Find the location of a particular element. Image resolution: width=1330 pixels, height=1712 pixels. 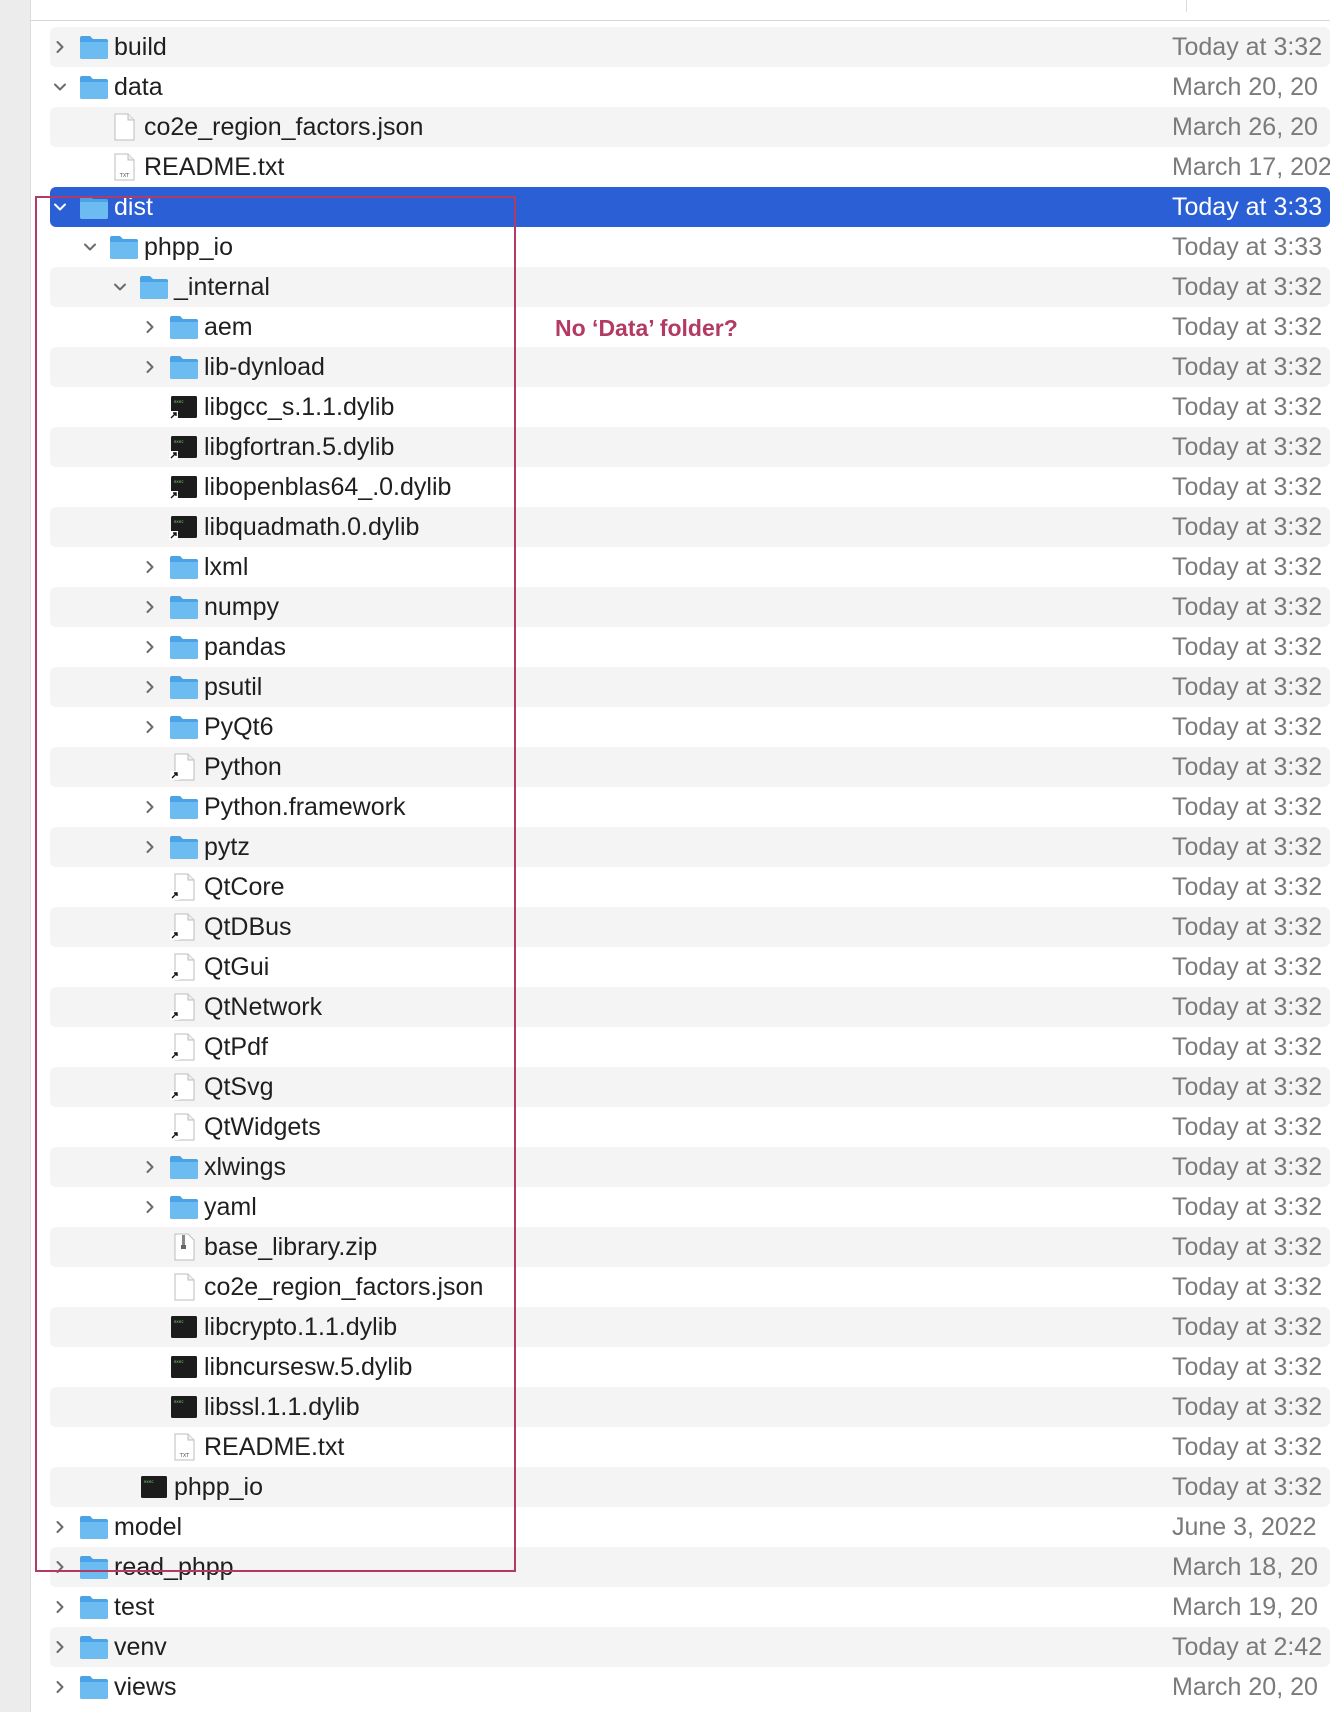

item-name: aem is located at coordinates (228, 327).